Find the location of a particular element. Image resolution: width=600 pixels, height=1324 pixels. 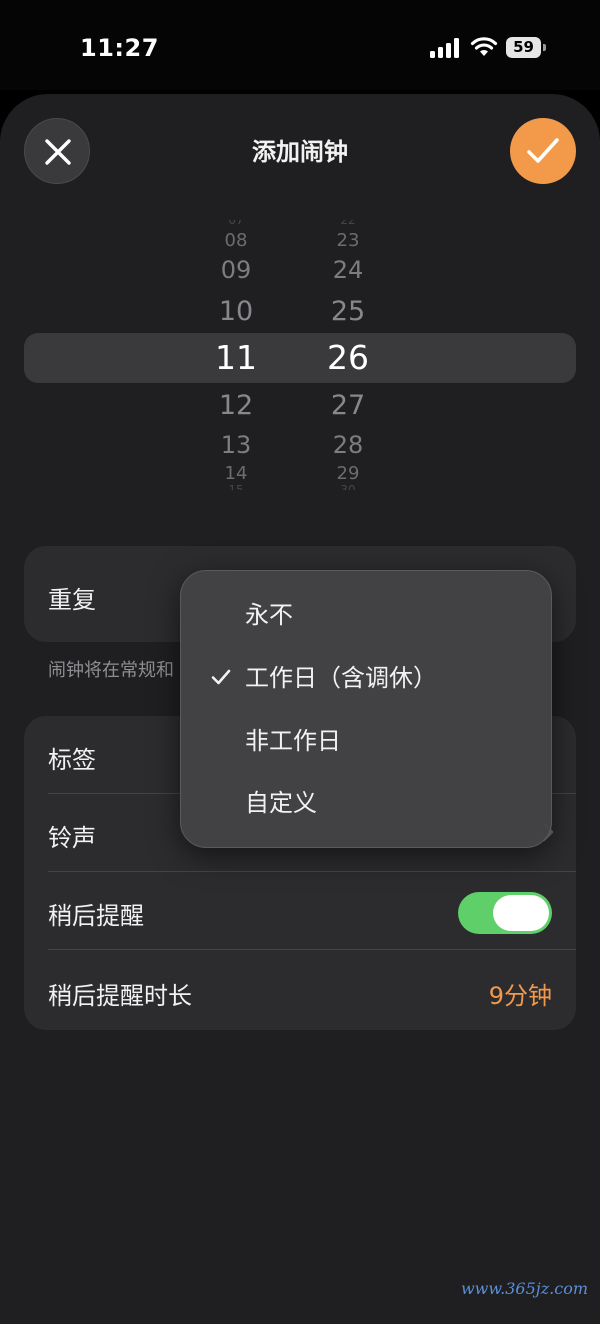

menu-item-workdays: 工作日（含调休） is located at coordinates (367, 679).